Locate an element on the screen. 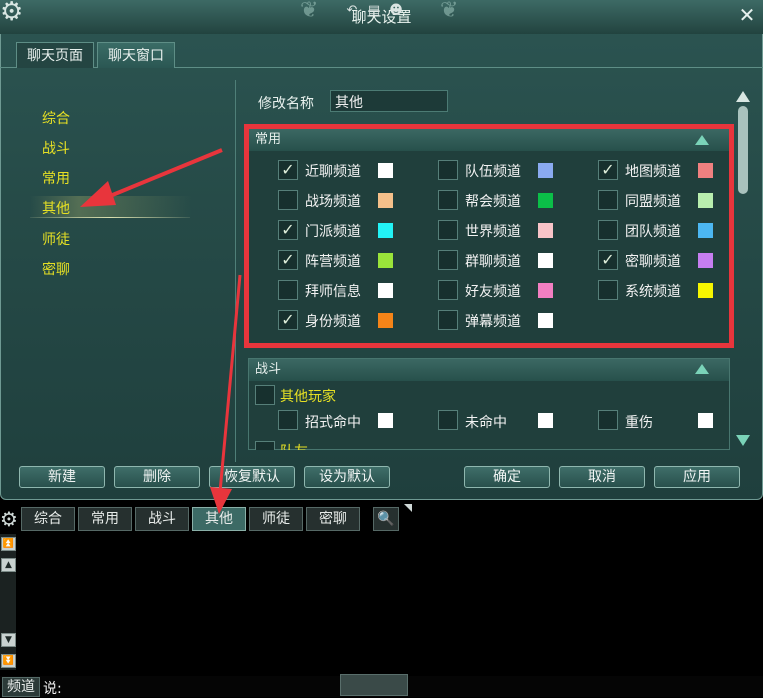 This screenshot has width=763, height=698. tab-chat-page: 聊天页面 is located at coordinates (55, 55).